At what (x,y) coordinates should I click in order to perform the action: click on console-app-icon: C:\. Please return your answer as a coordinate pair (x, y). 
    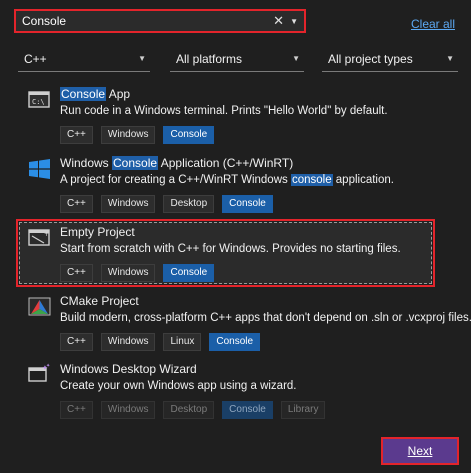
    Looking at the image, I should click on (39, 99).